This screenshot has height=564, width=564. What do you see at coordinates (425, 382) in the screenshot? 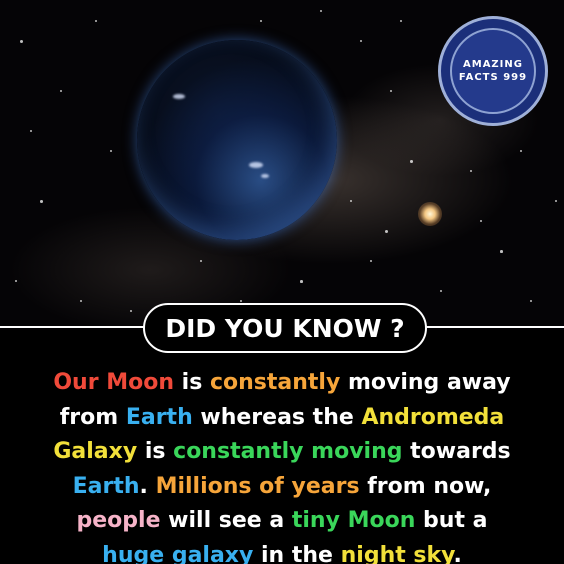
I see `fact-segment: moving away` at bounding box center [425, 382].